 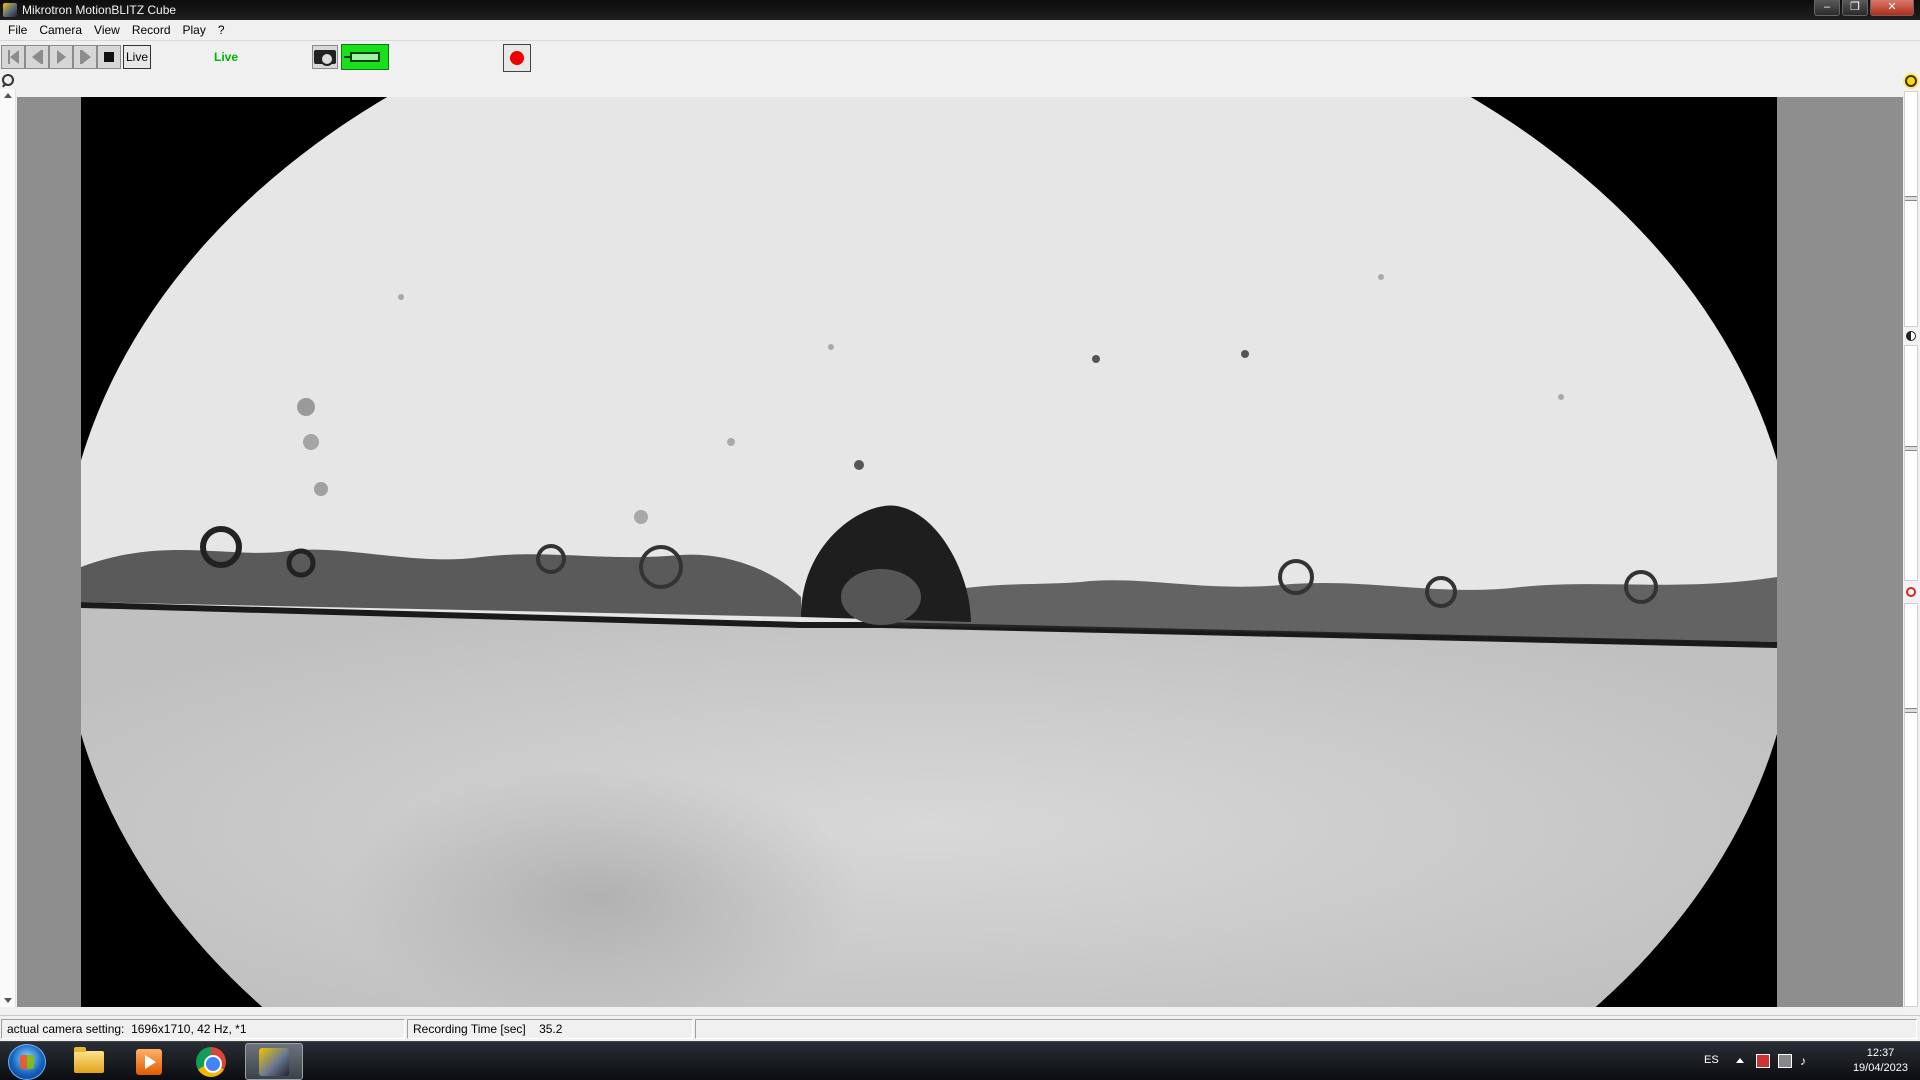 I want to click on app-icon, so click(x=10, y=10).